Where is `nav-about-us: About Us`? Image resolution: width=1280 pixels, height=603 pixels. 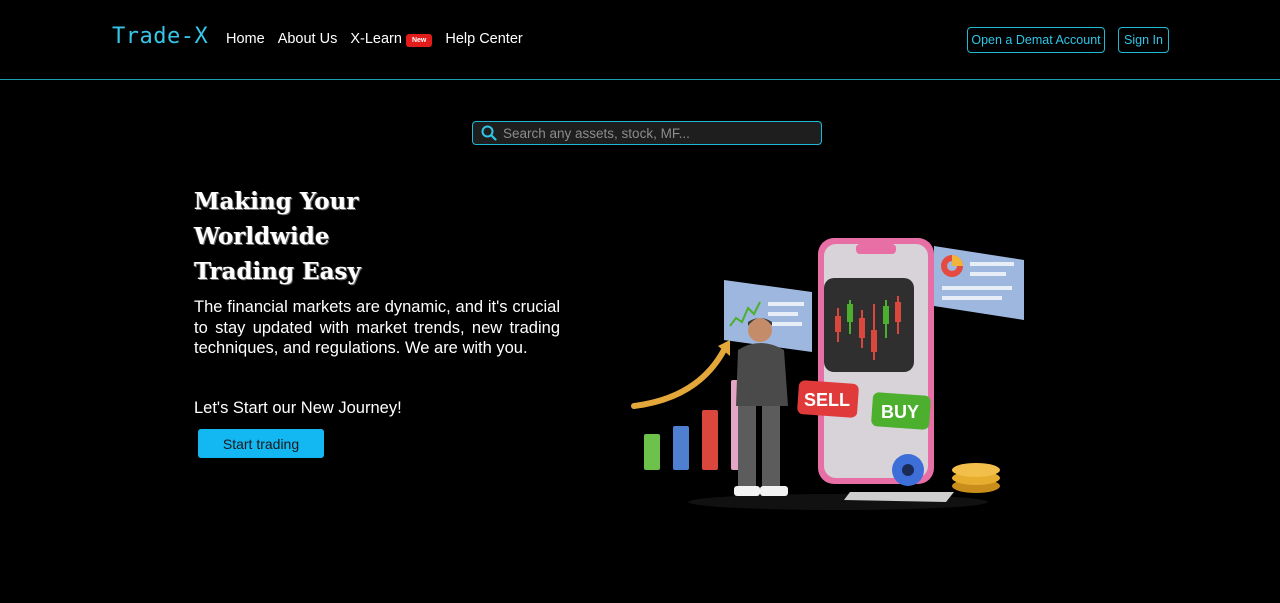 nav-about-us: About Us is located at coordinates (308, 39).